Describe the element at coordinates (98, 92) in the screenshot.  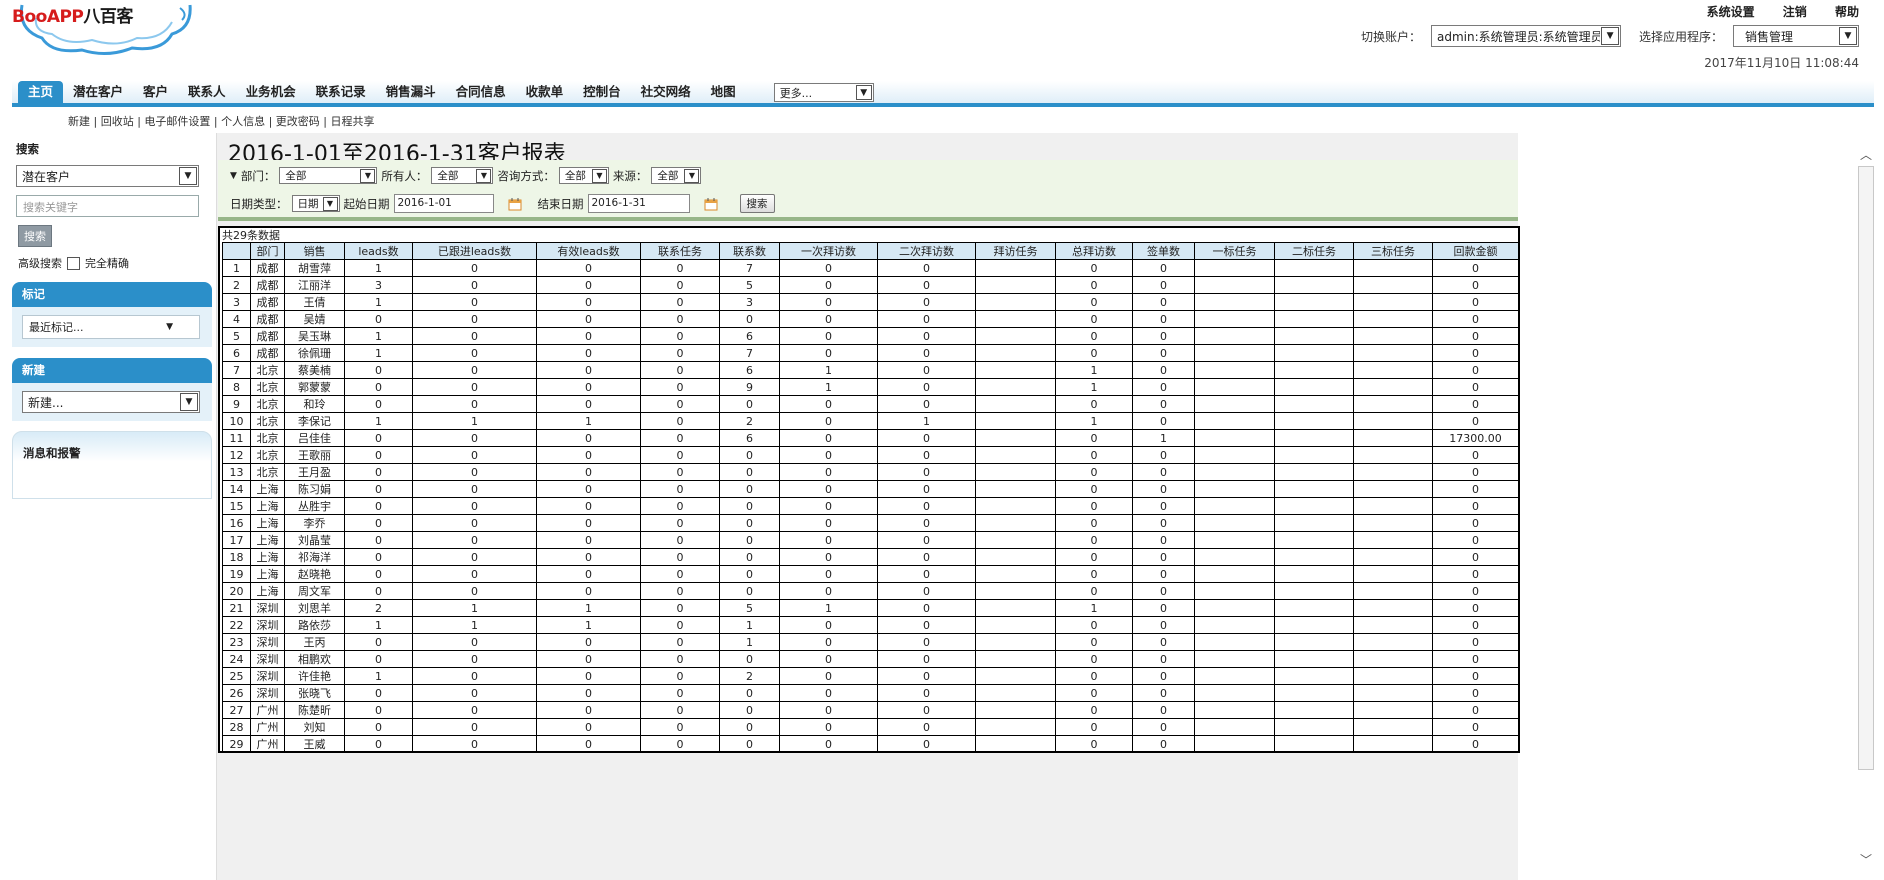
I see `tab-leads: 潜在客户` at that location.